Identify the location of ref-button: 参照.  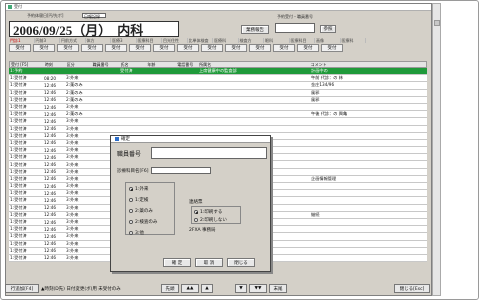
(328, 29).